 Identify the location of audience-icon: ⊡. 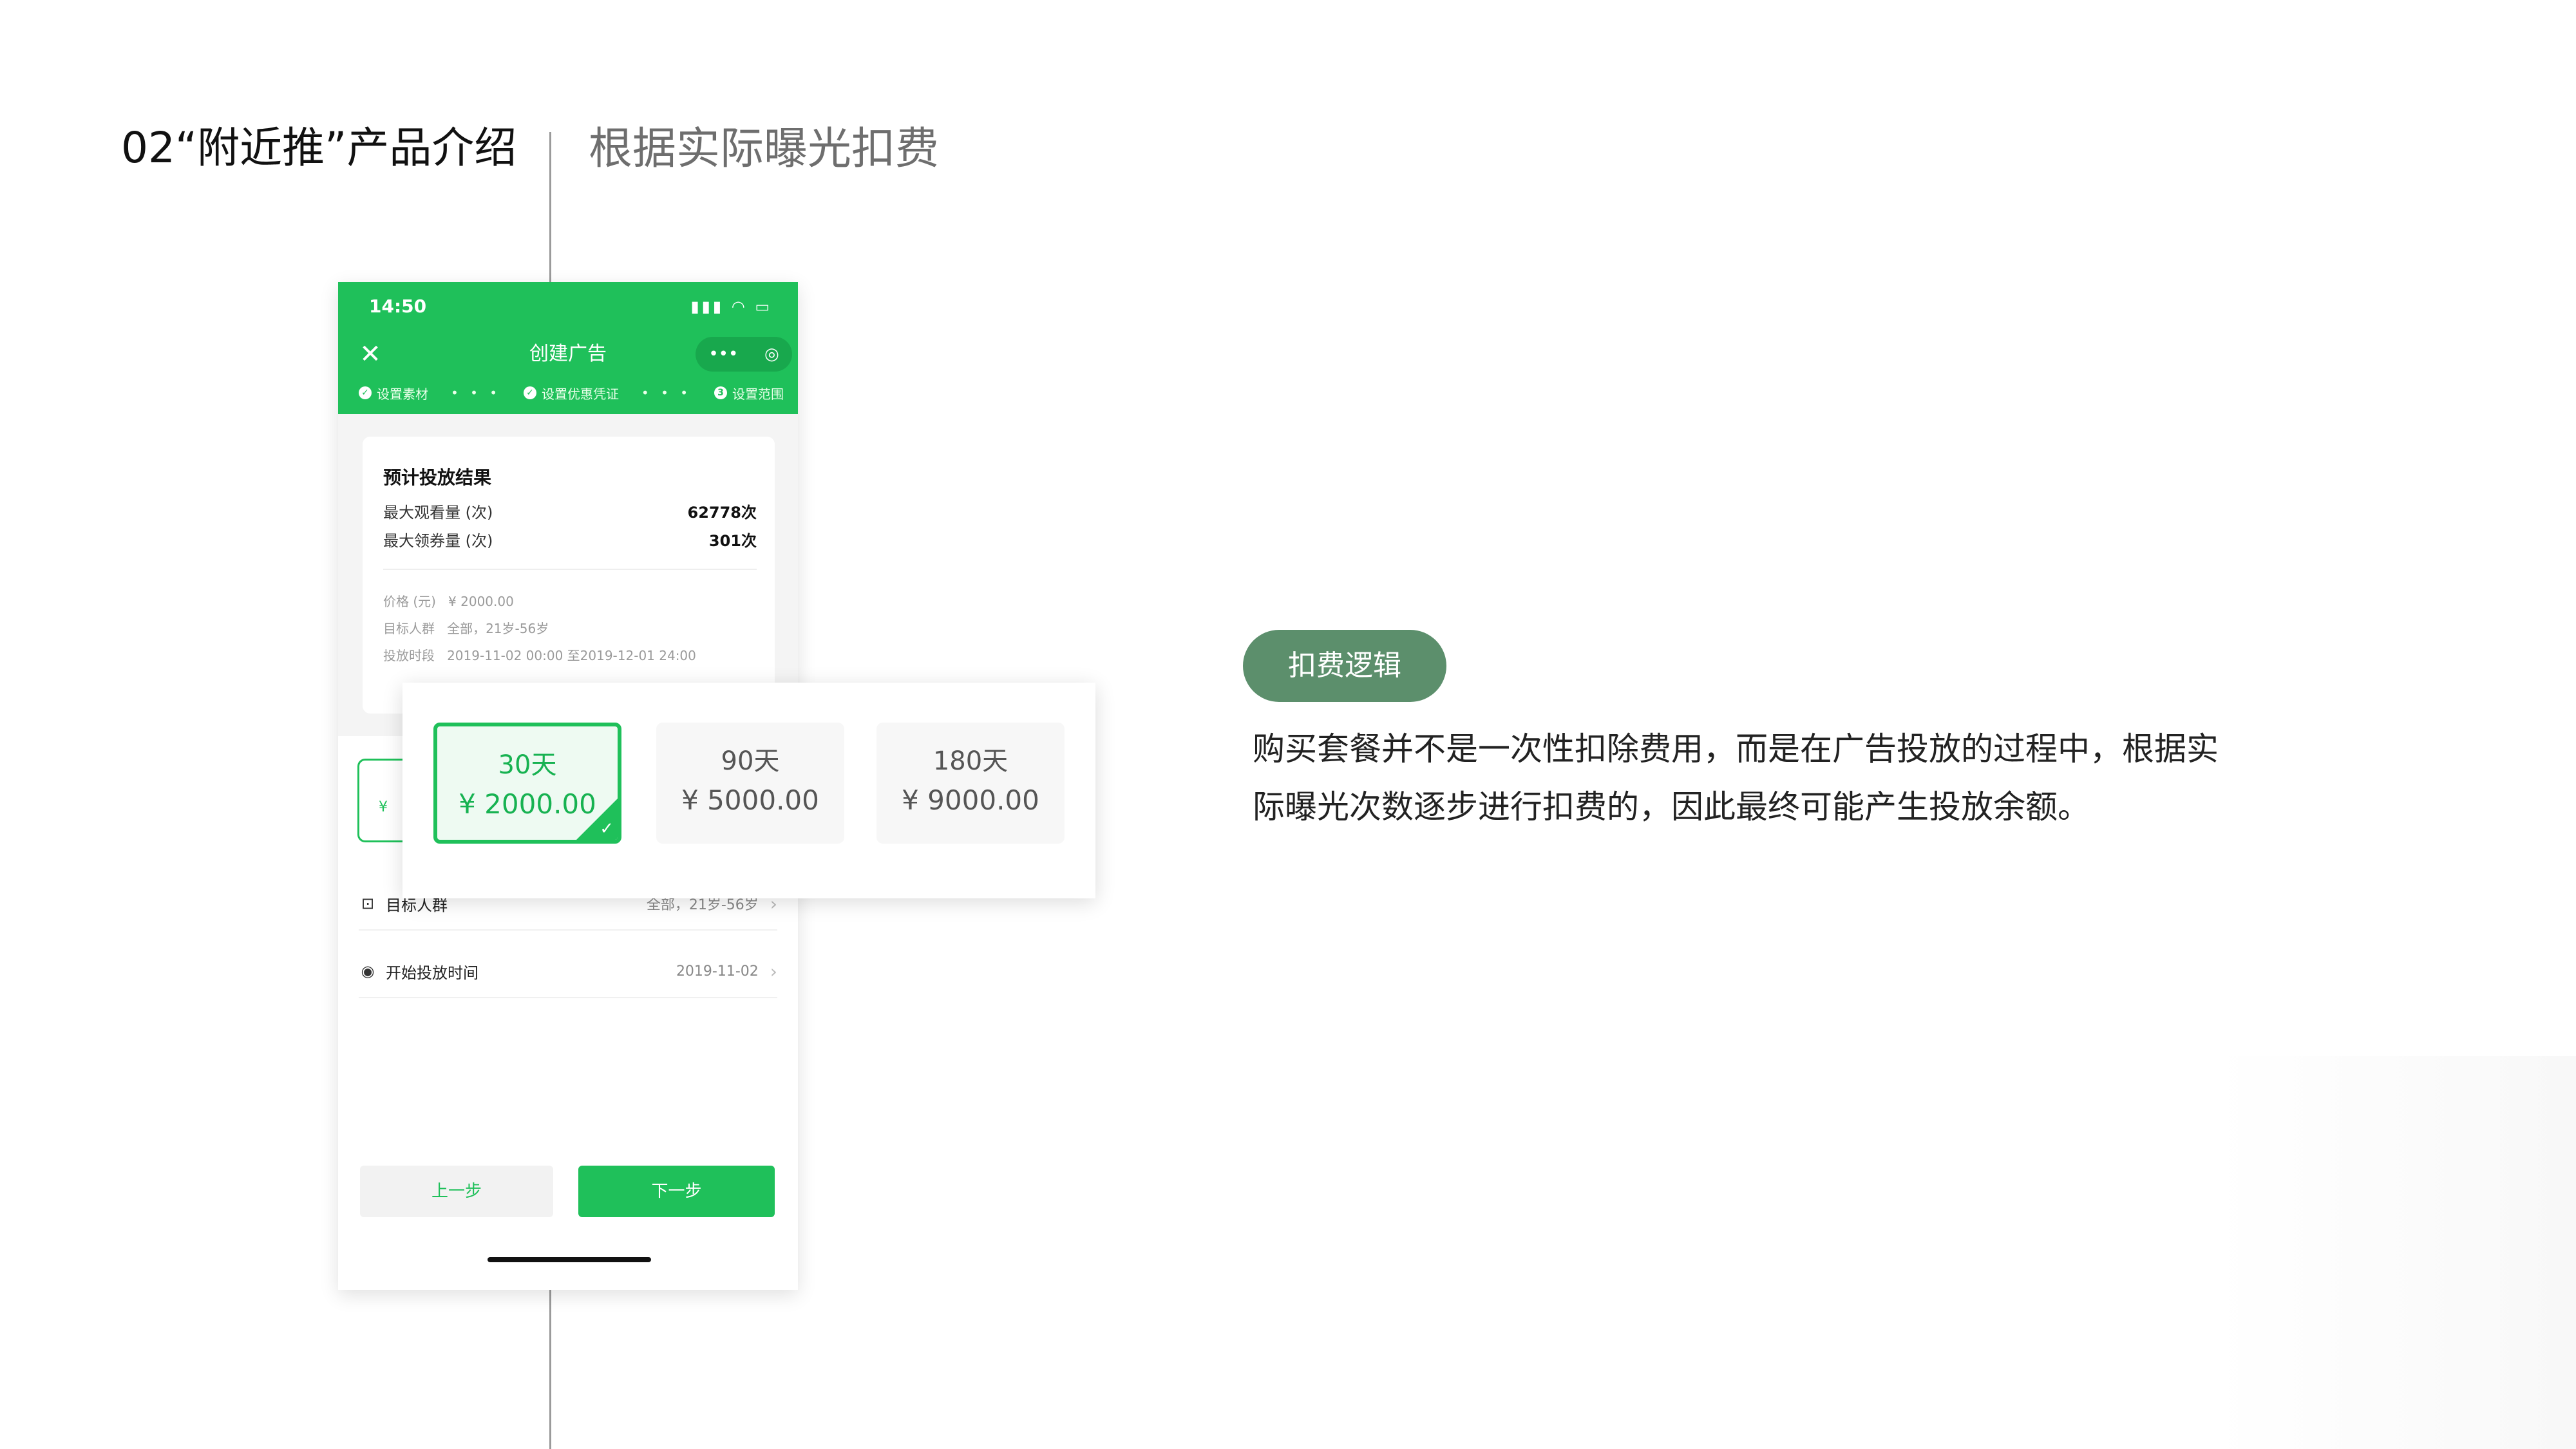
(368, 904).